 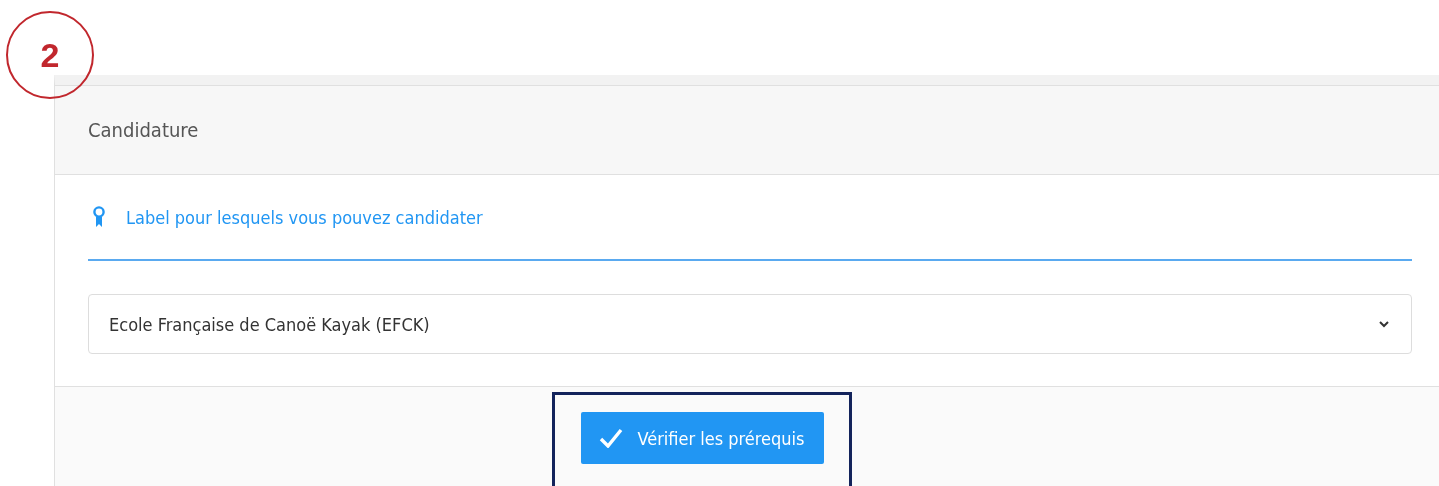 What do you see at coordinates (143, 130) in the screenshot?
I see `card-title: Candidature` at bounding box center [143, 130].